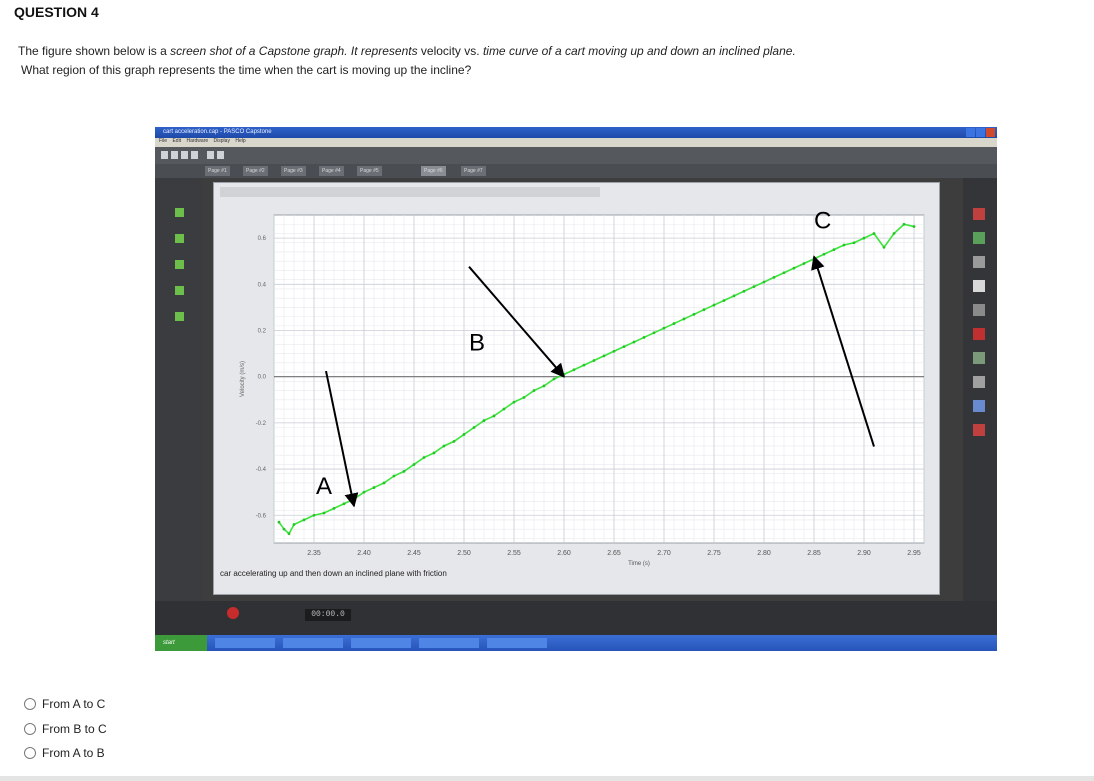 The image size is (1094, 781). Describe the element at coordinates (864, 553) in the screenshot. I see `x-tick-label: 2.90` at that location.